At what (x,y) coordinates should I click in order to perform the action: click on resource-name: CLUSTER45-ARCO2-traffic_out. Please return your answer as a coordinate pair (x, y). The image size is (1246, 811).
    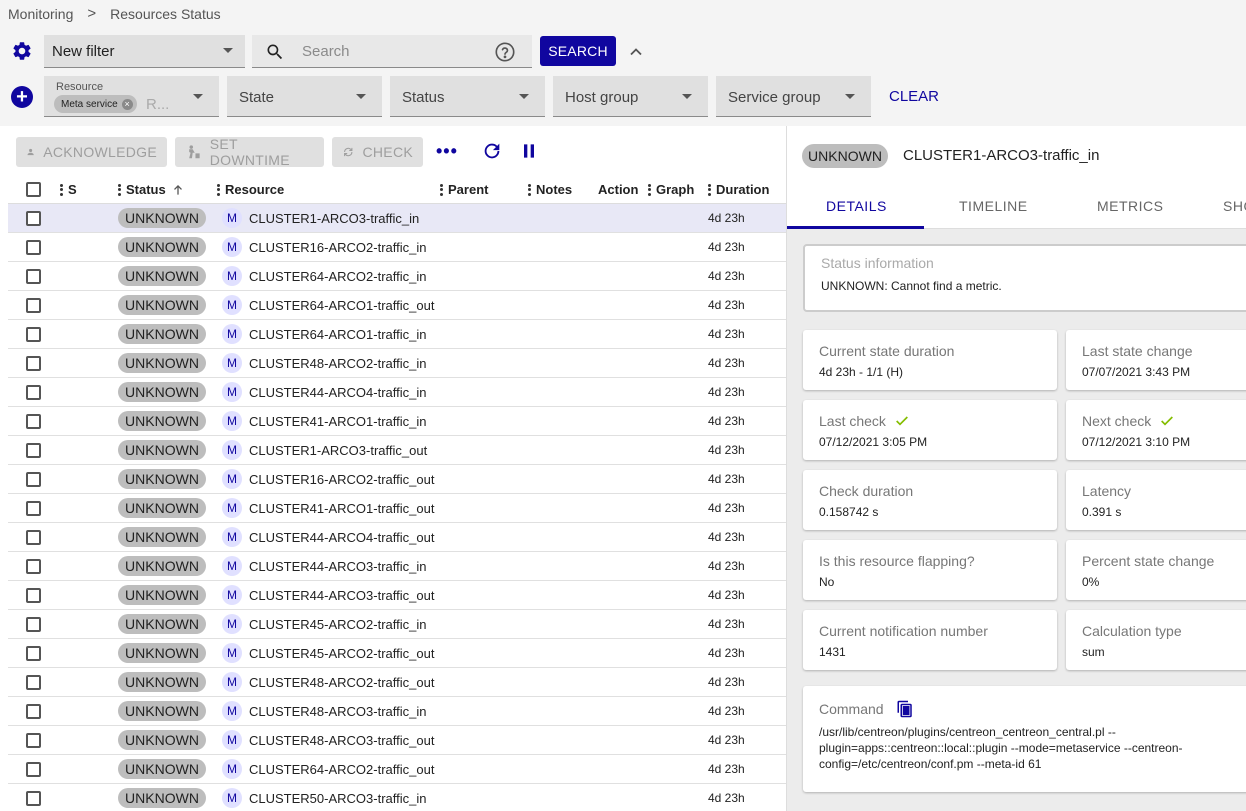
    Looking at the image, I should click on (341, 653).